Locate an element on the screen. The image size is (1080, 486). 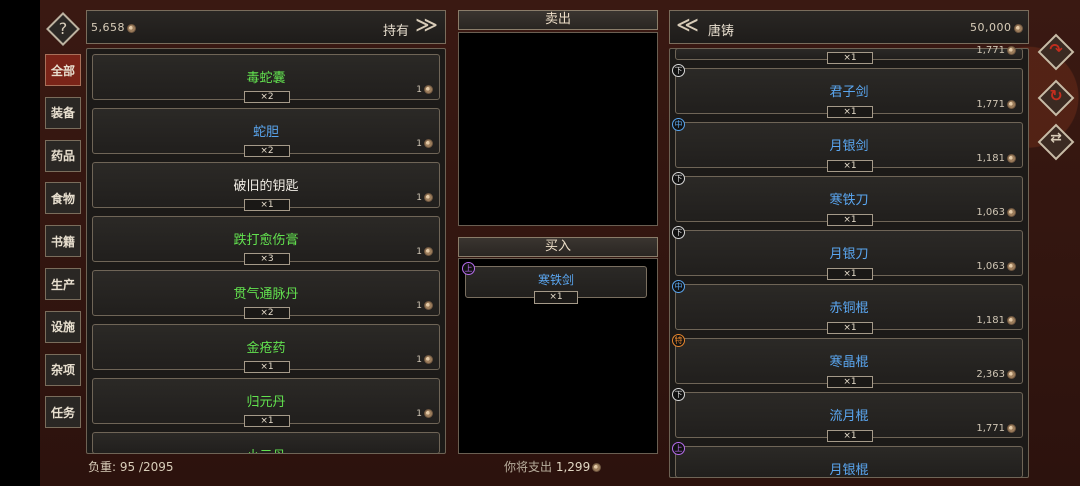
item-name: 破旧的钥匙 is located at coordinates (266, 186).